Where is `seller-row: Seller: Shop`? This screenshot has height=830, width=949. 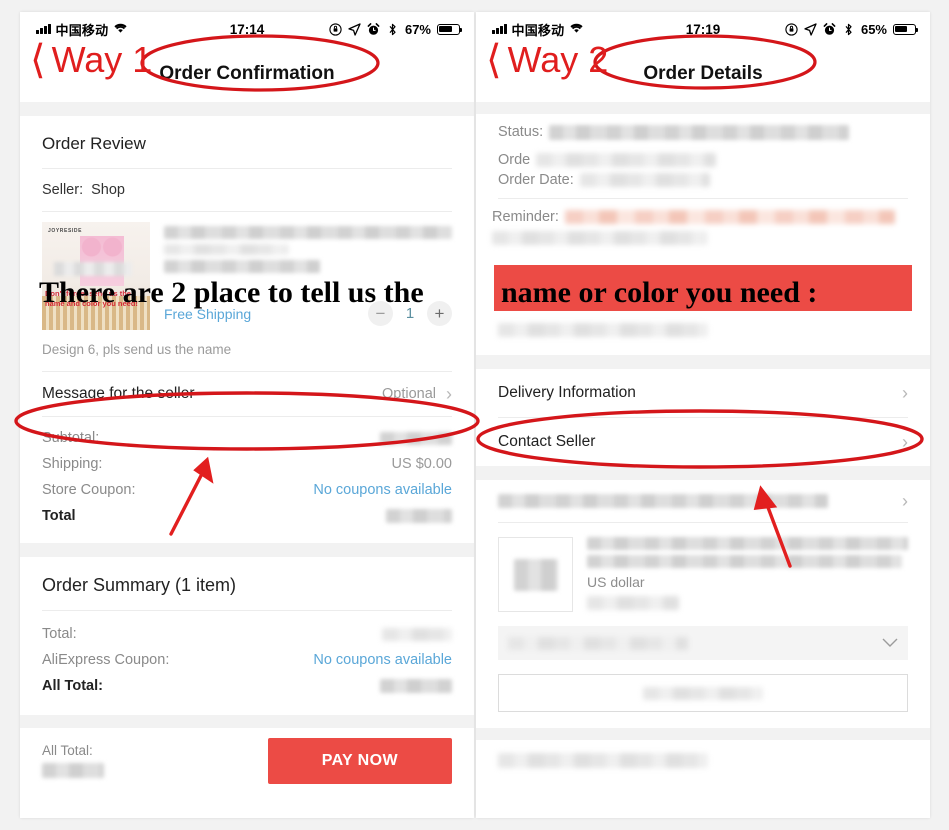 seller-row: Seller: Shop is located at coordinates (247, 190).